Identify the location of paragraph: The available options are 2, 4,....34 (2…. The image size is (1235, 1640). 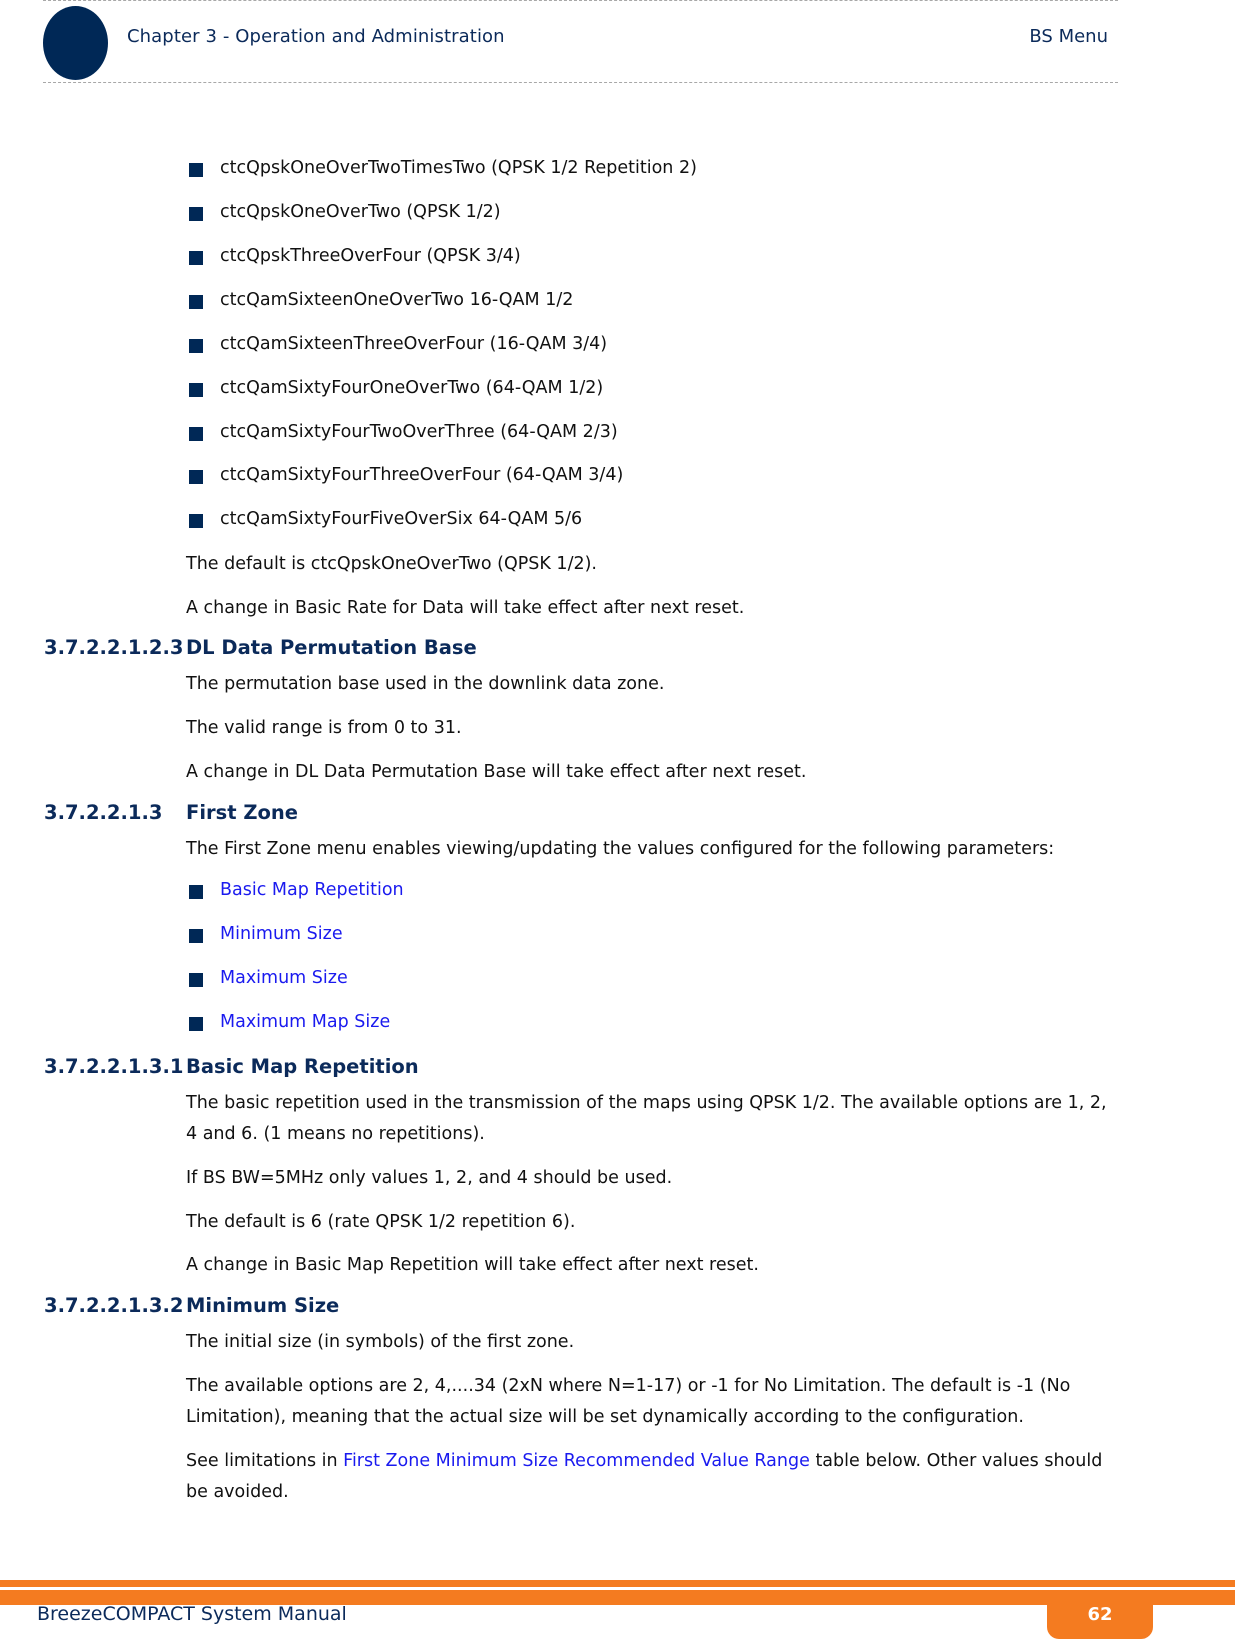
(628, 1386).